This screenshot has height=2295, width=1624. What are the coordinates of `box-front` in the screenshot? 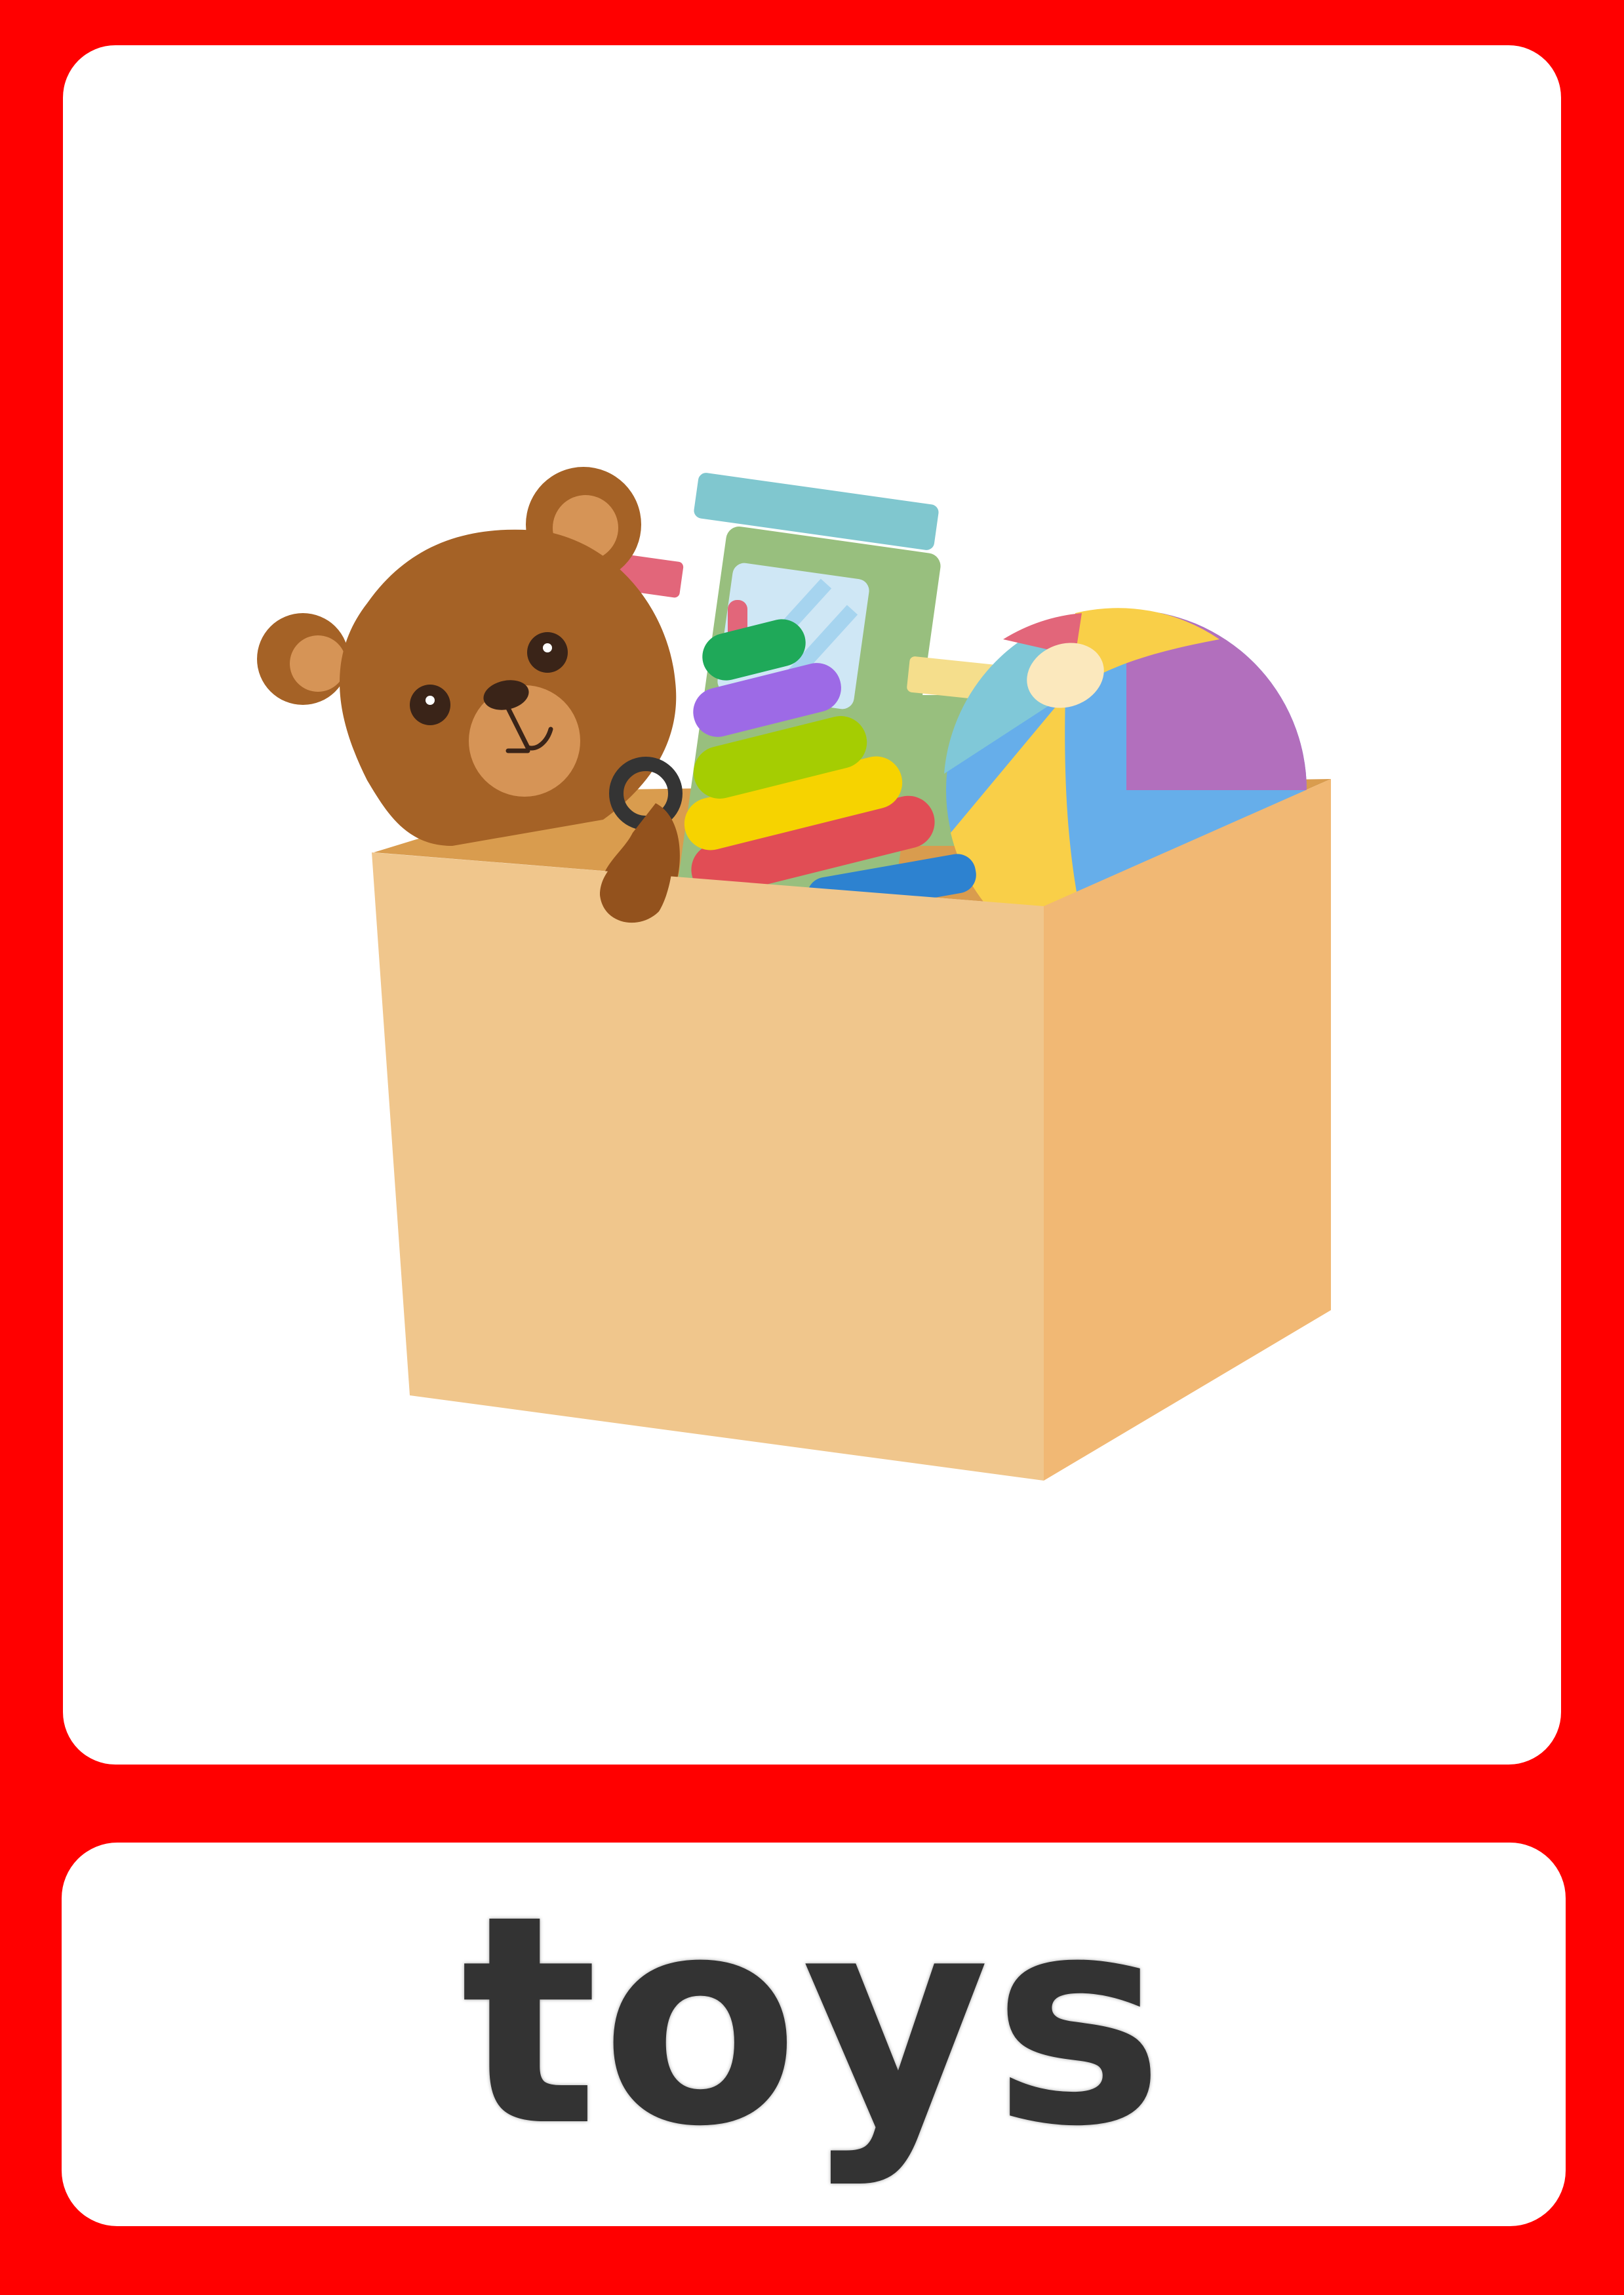 It's located at (708, 1166).